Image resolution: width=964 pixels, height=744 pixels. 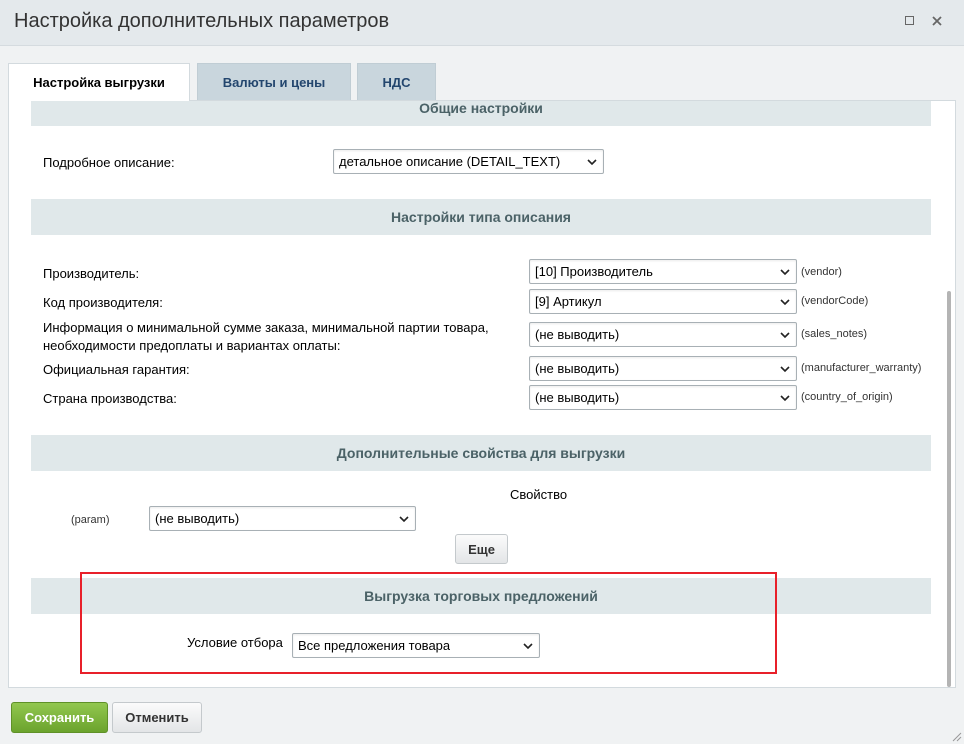 I want to click on selection-condition-select: Все предложения товара, so click(x=416, y=645).